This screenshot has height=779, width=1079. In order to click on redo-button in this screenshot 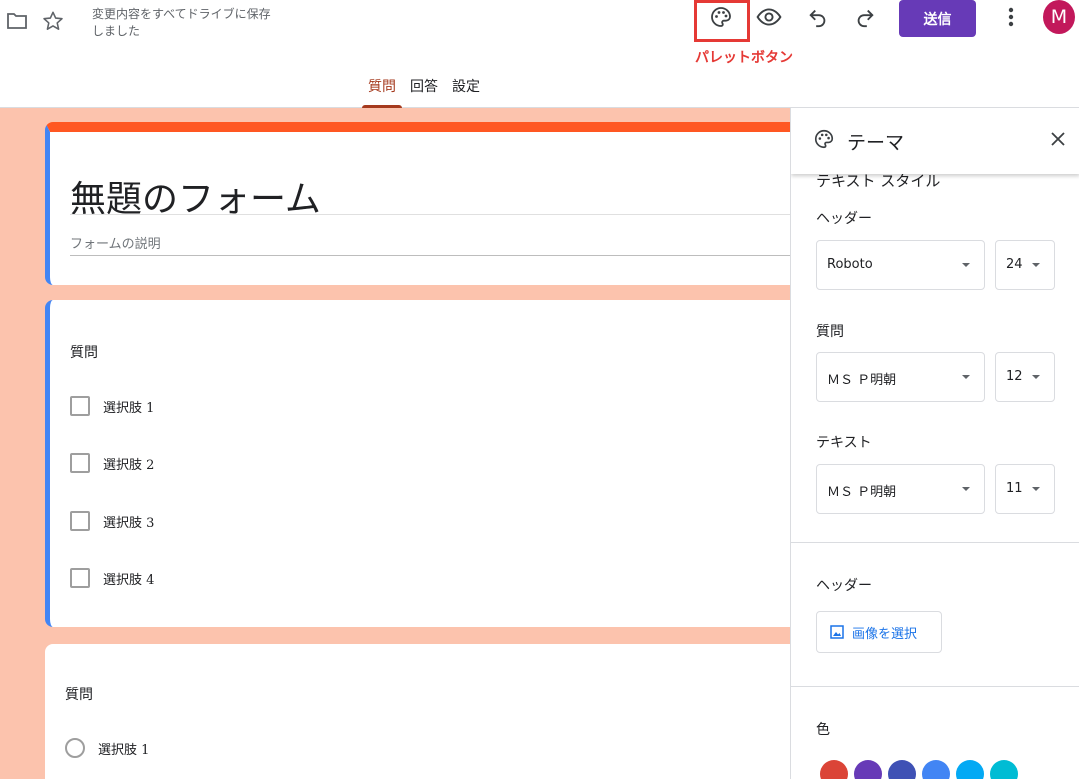, I will do `click(865, 17)`.